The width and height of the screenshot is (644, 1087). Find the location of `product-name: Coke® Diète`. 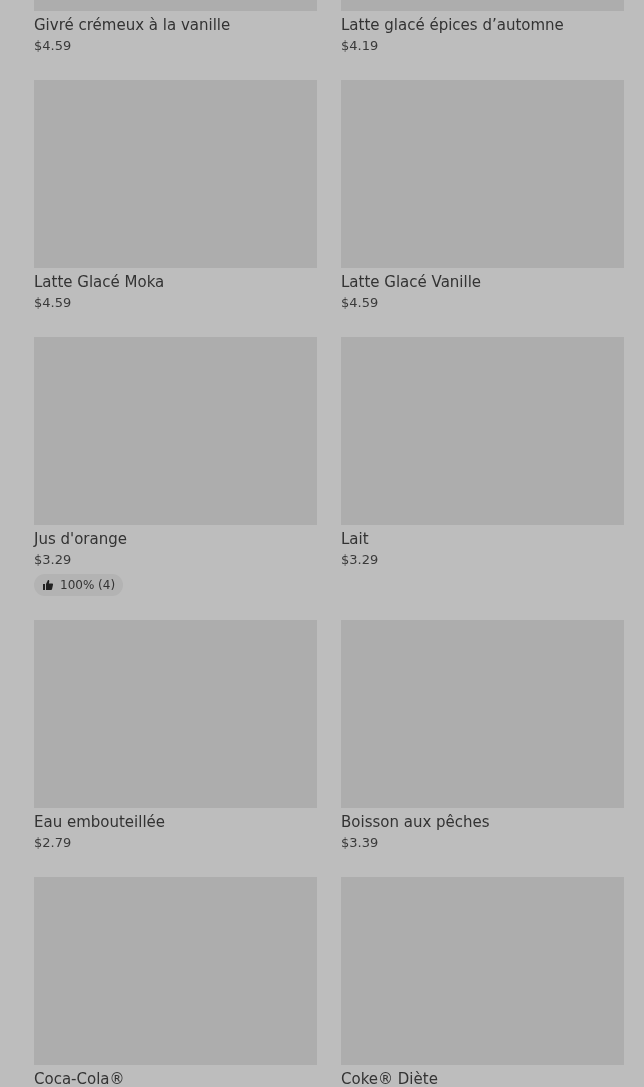

product-name: Coke® Diète is located at coordinates (390, 1078).